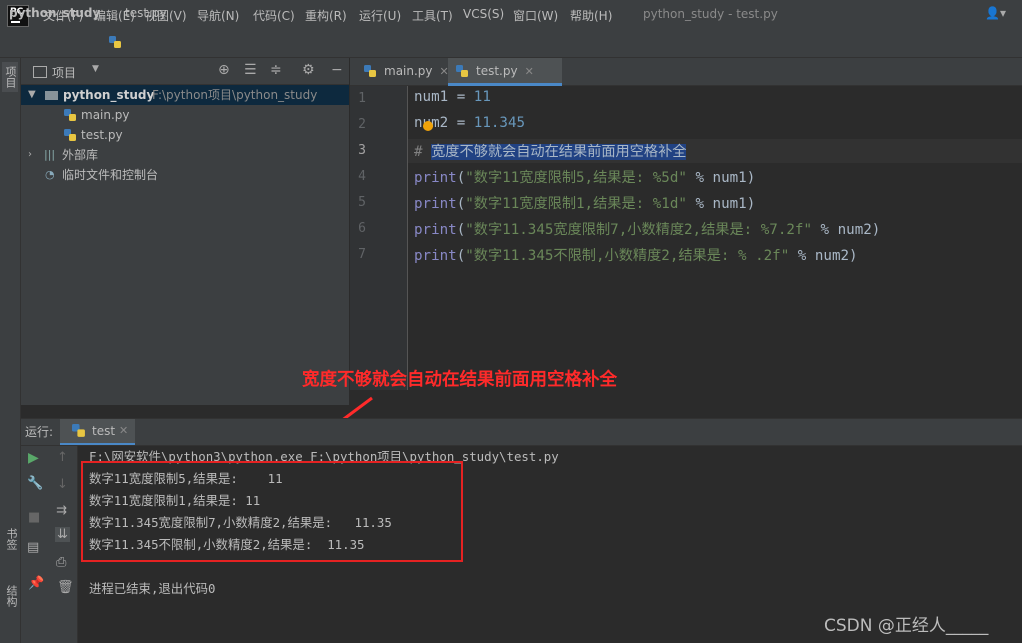 This screenshot has width=1022, height=643. What do you see at coordinates (308, 70) in the screenshot?
I see `gear-icon: ⚙` at bounding box center [308, 70].